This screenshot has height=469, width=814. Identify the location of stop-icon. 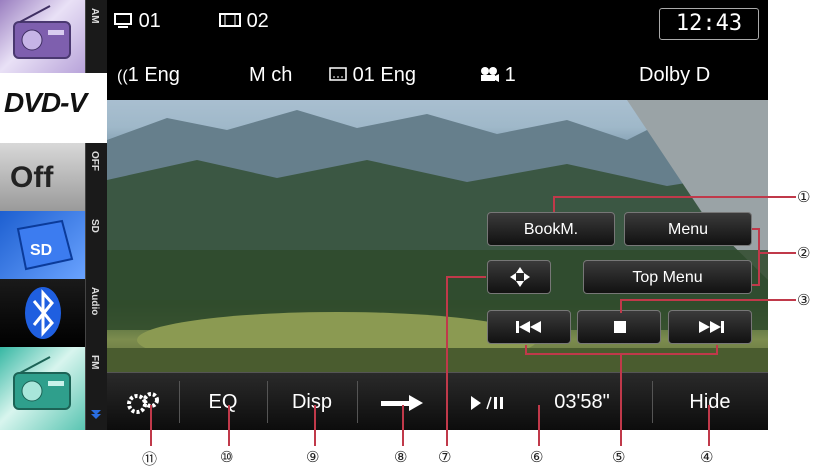
(620, 327).